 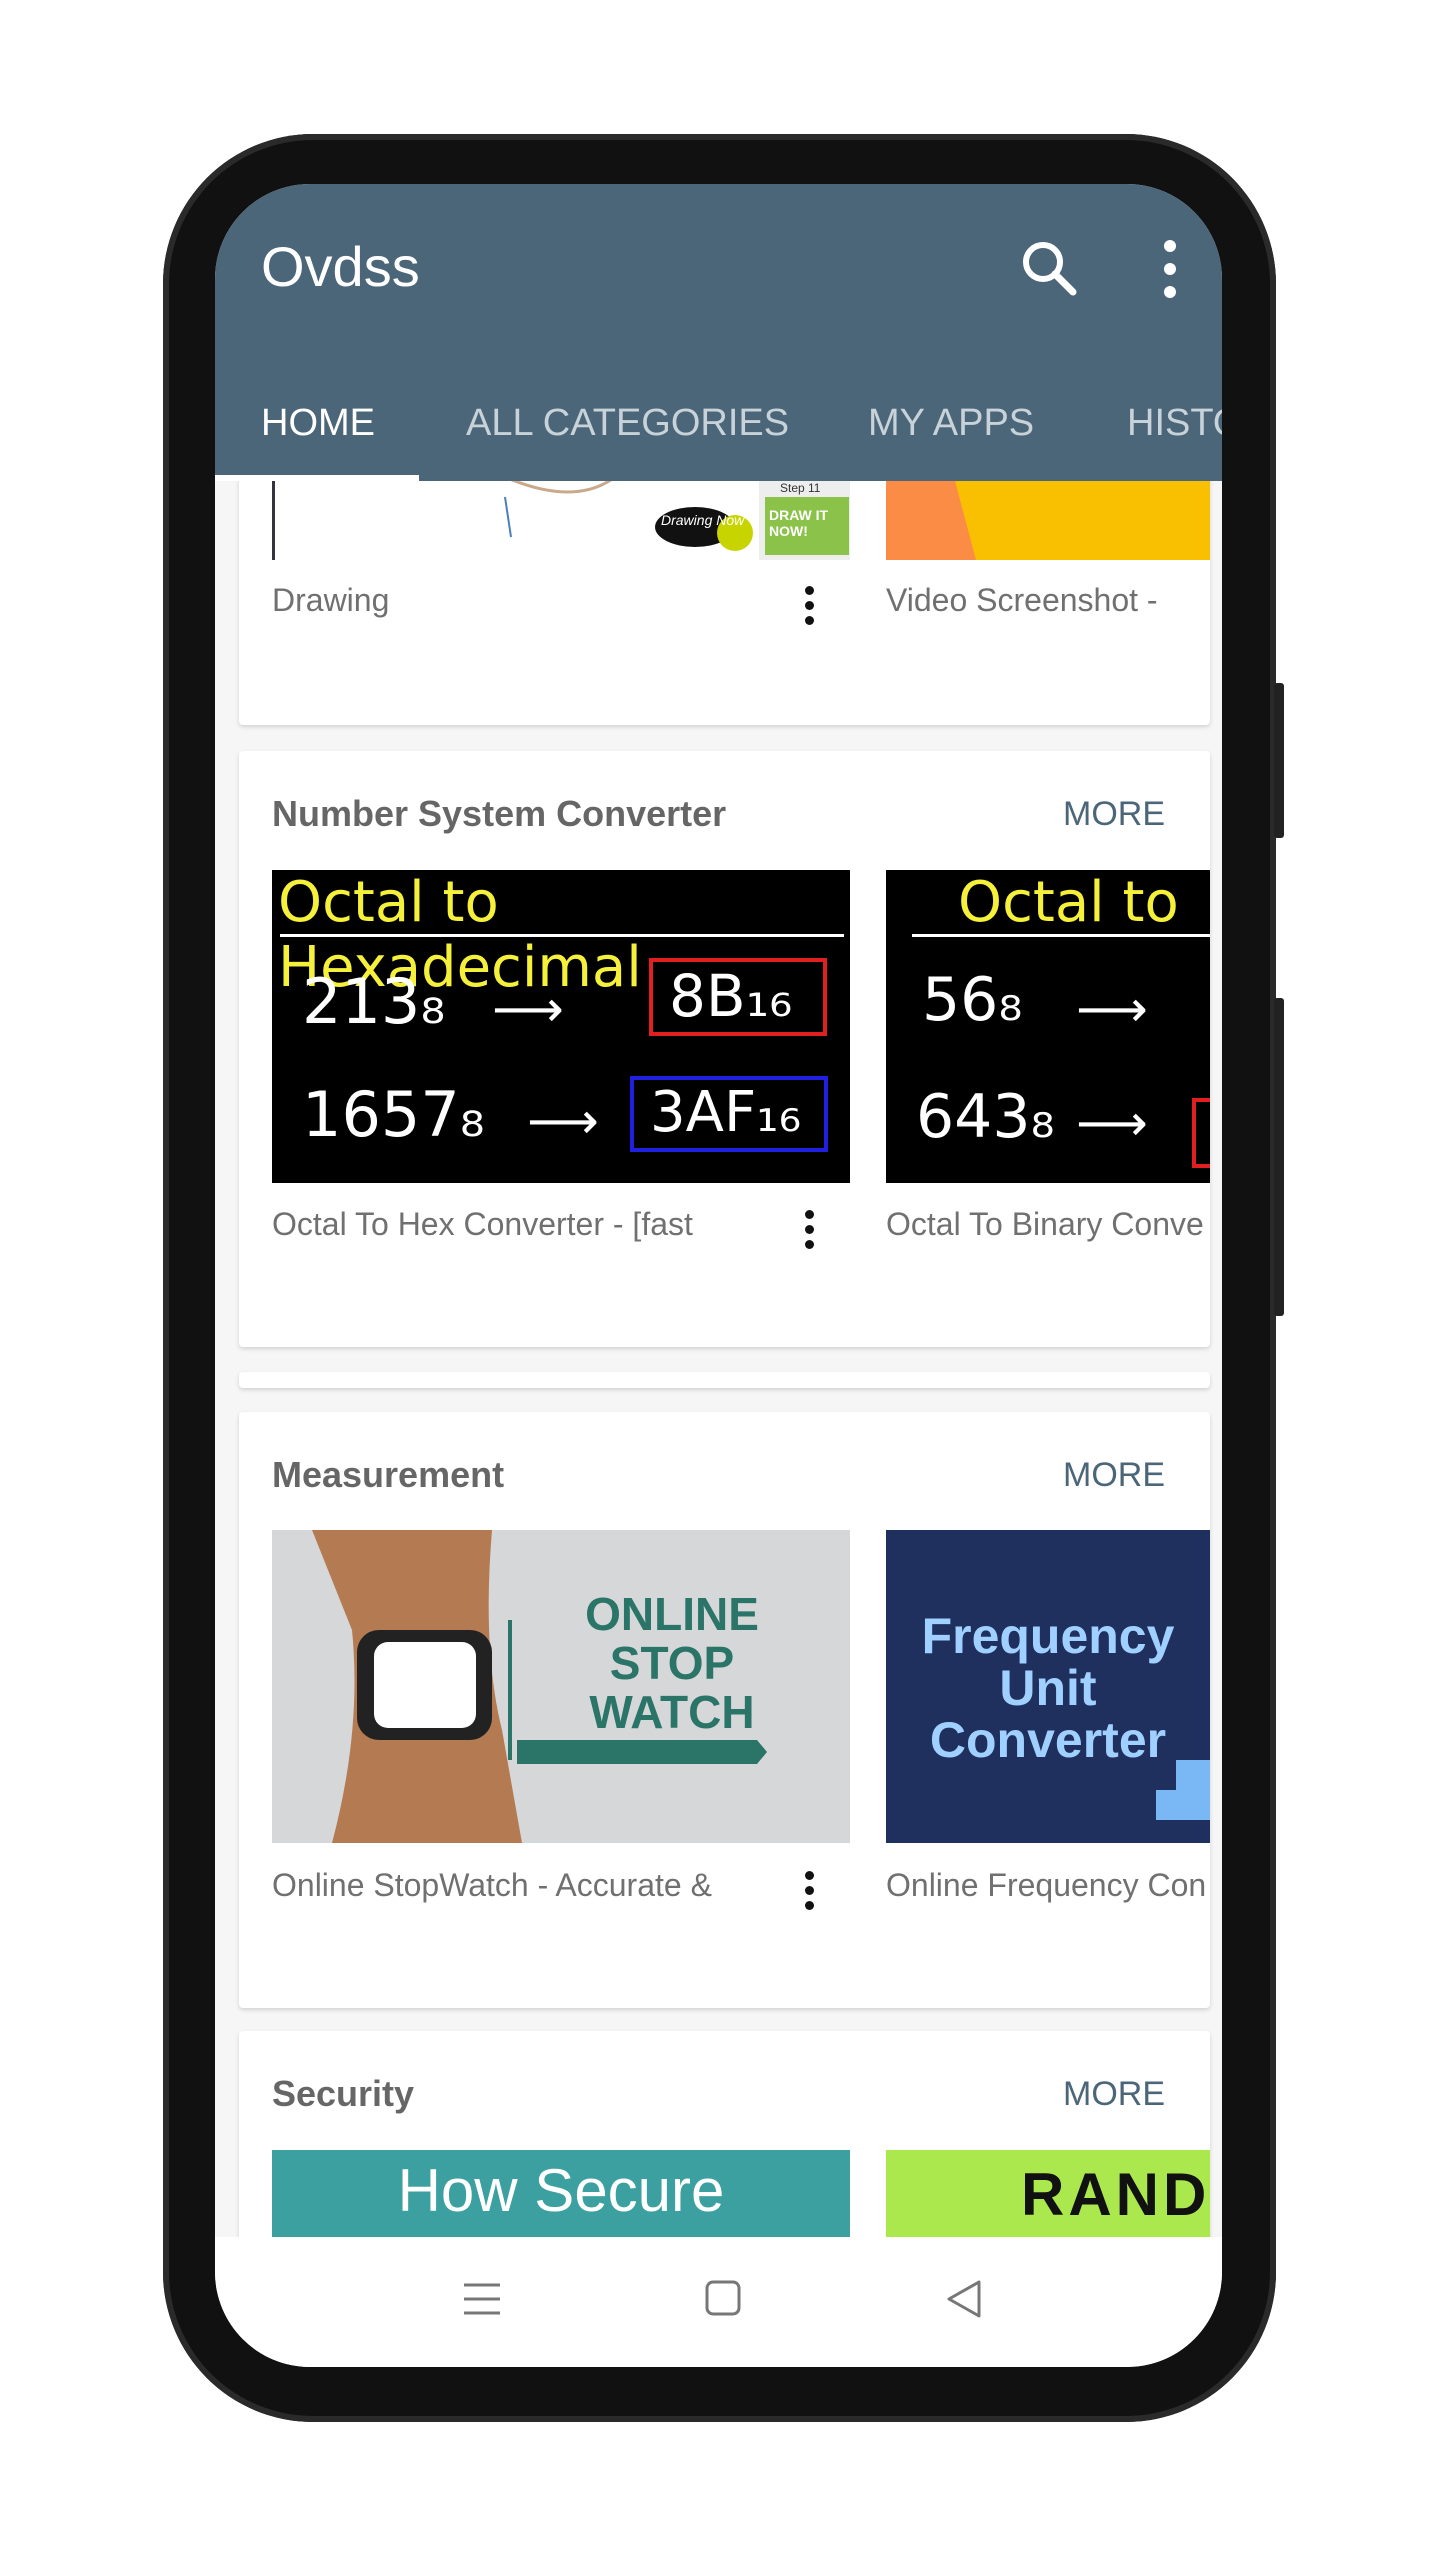 What do you see at coordinates (343, 2093) in the screenshot?
I see `section-title: Security` at bounding box center [343, 2093].